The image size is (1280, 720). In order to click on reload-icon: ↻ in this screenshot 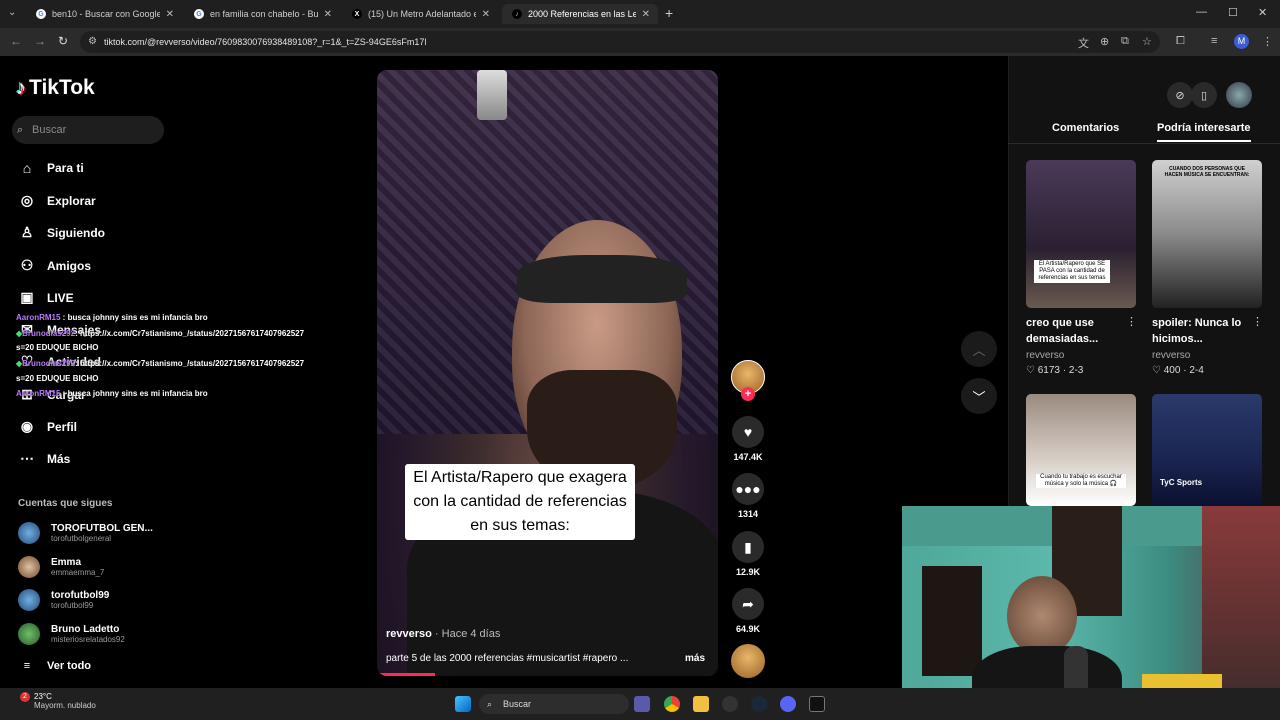, I will do `click(63, 41)`.